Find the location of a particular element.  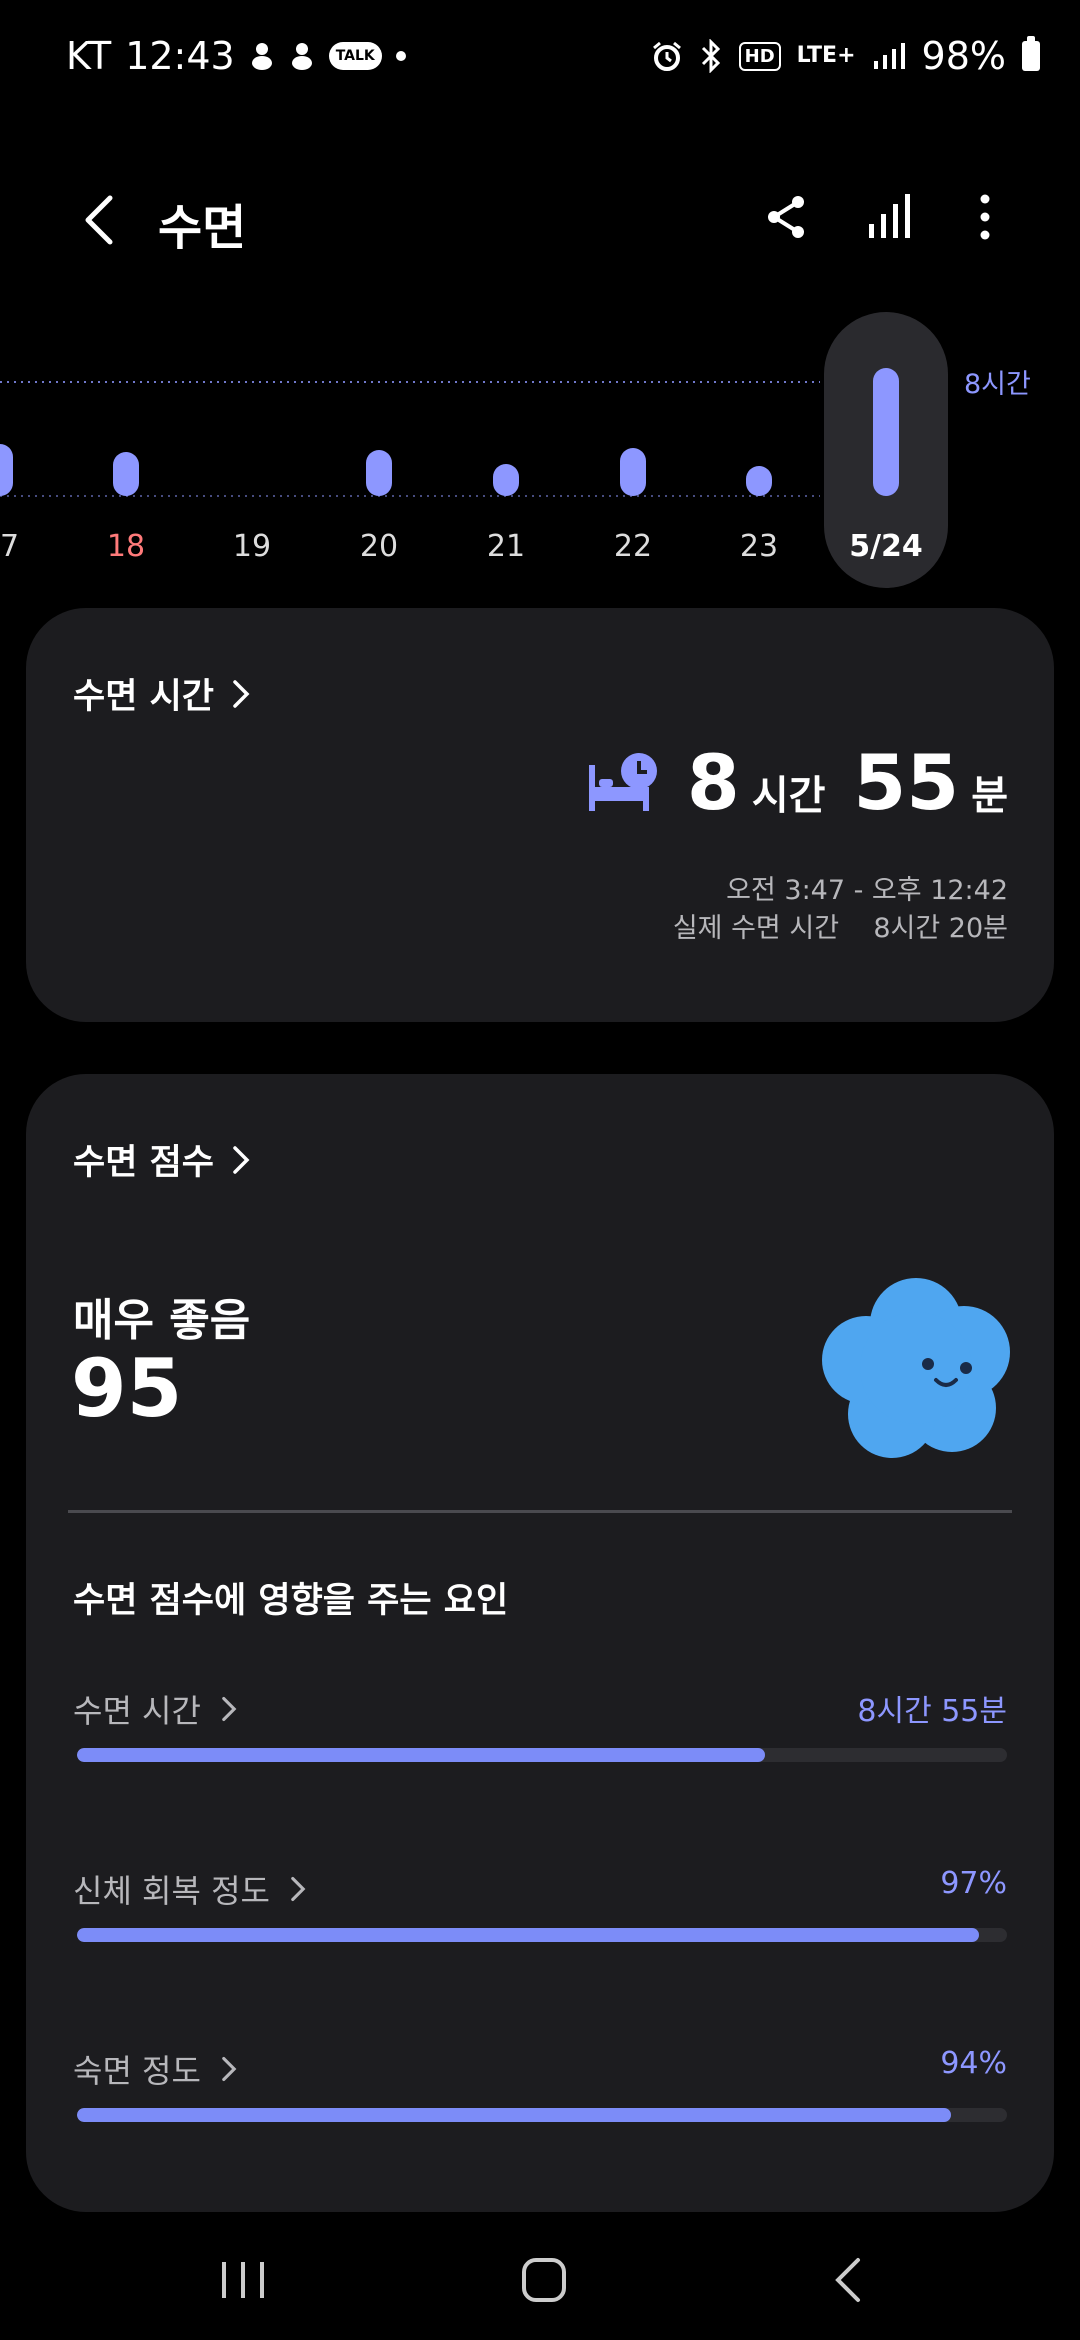

bluetooth-icon is located at coordinates (710, 56).